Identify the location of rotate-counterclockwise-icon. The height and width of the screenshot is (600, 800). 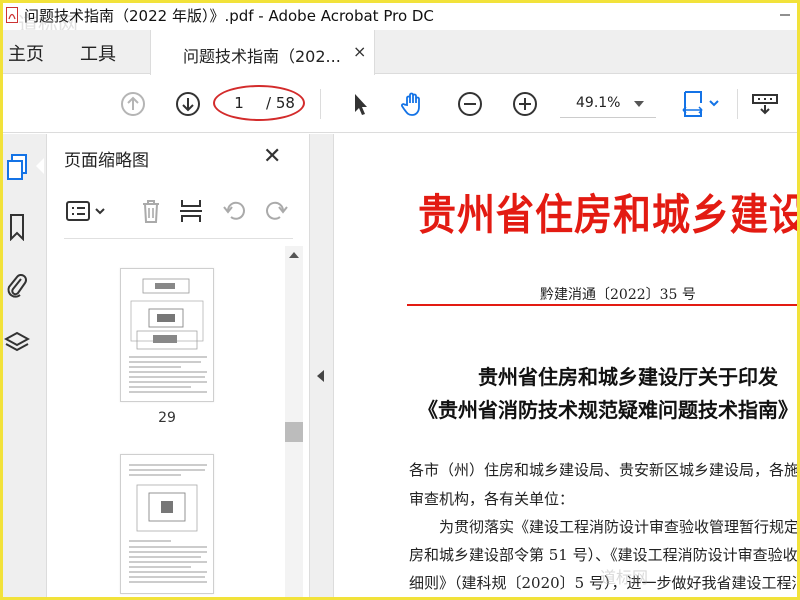
(235, 211).